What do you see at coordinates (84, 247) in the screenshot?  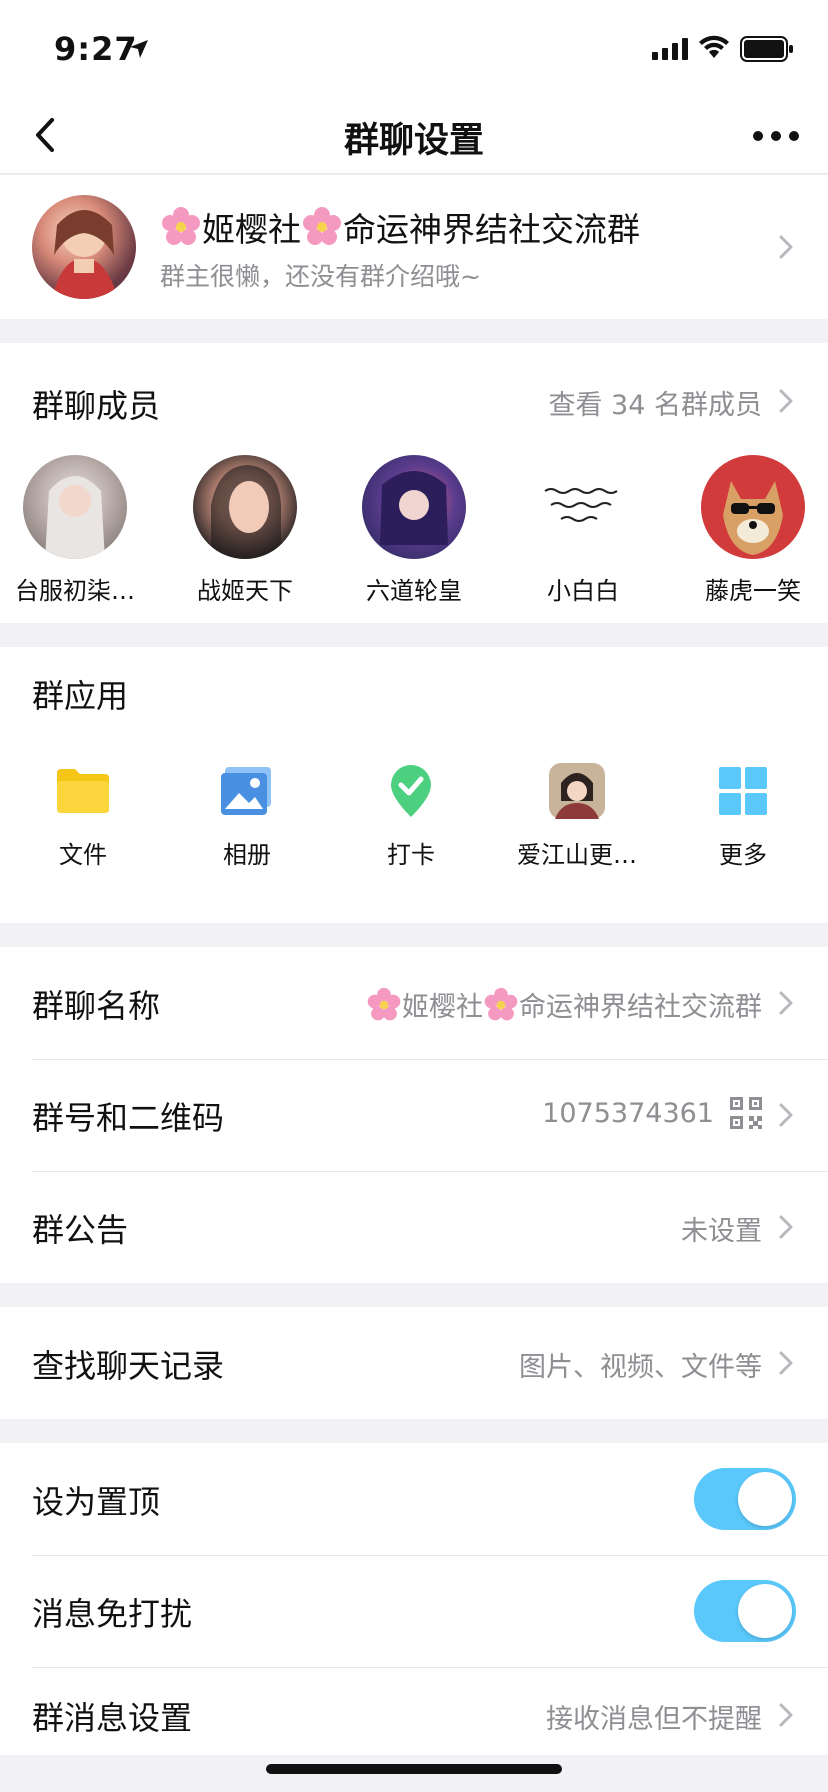 I see `group-avatar` at bounding box center [84, 247].